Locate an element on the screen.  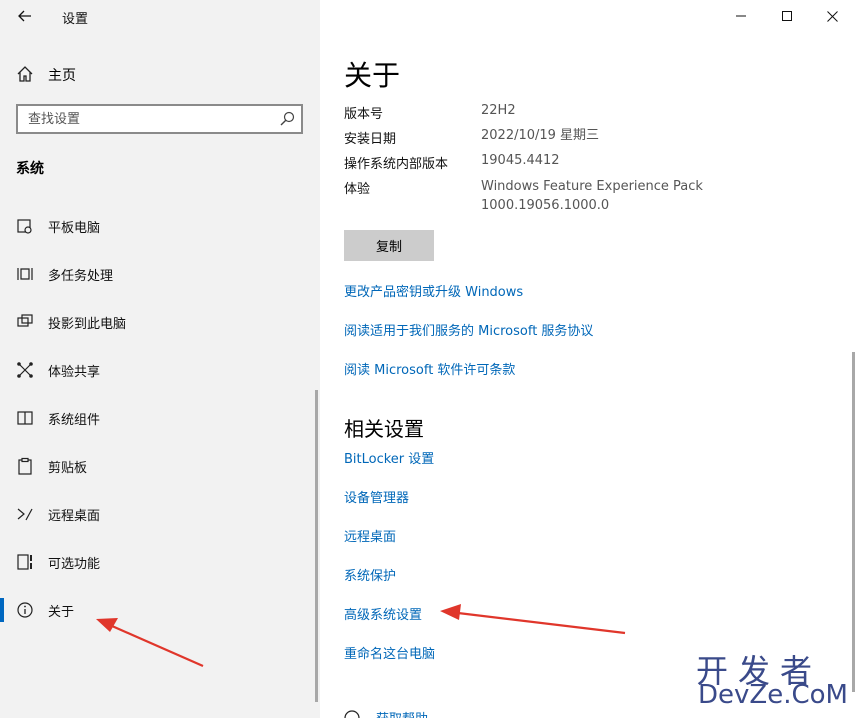
sidebar-item-label: 体验共享 is located at coordinates (74, 372).